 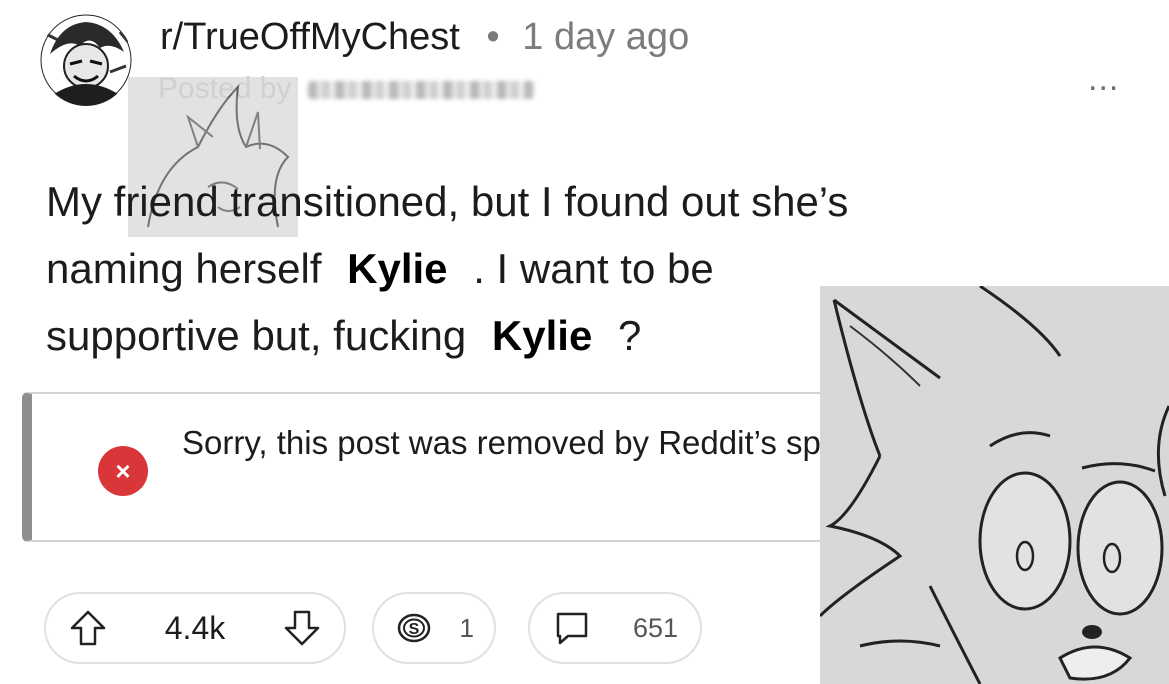 I want to click on comment-count: 651, so click(x=655, y=627).